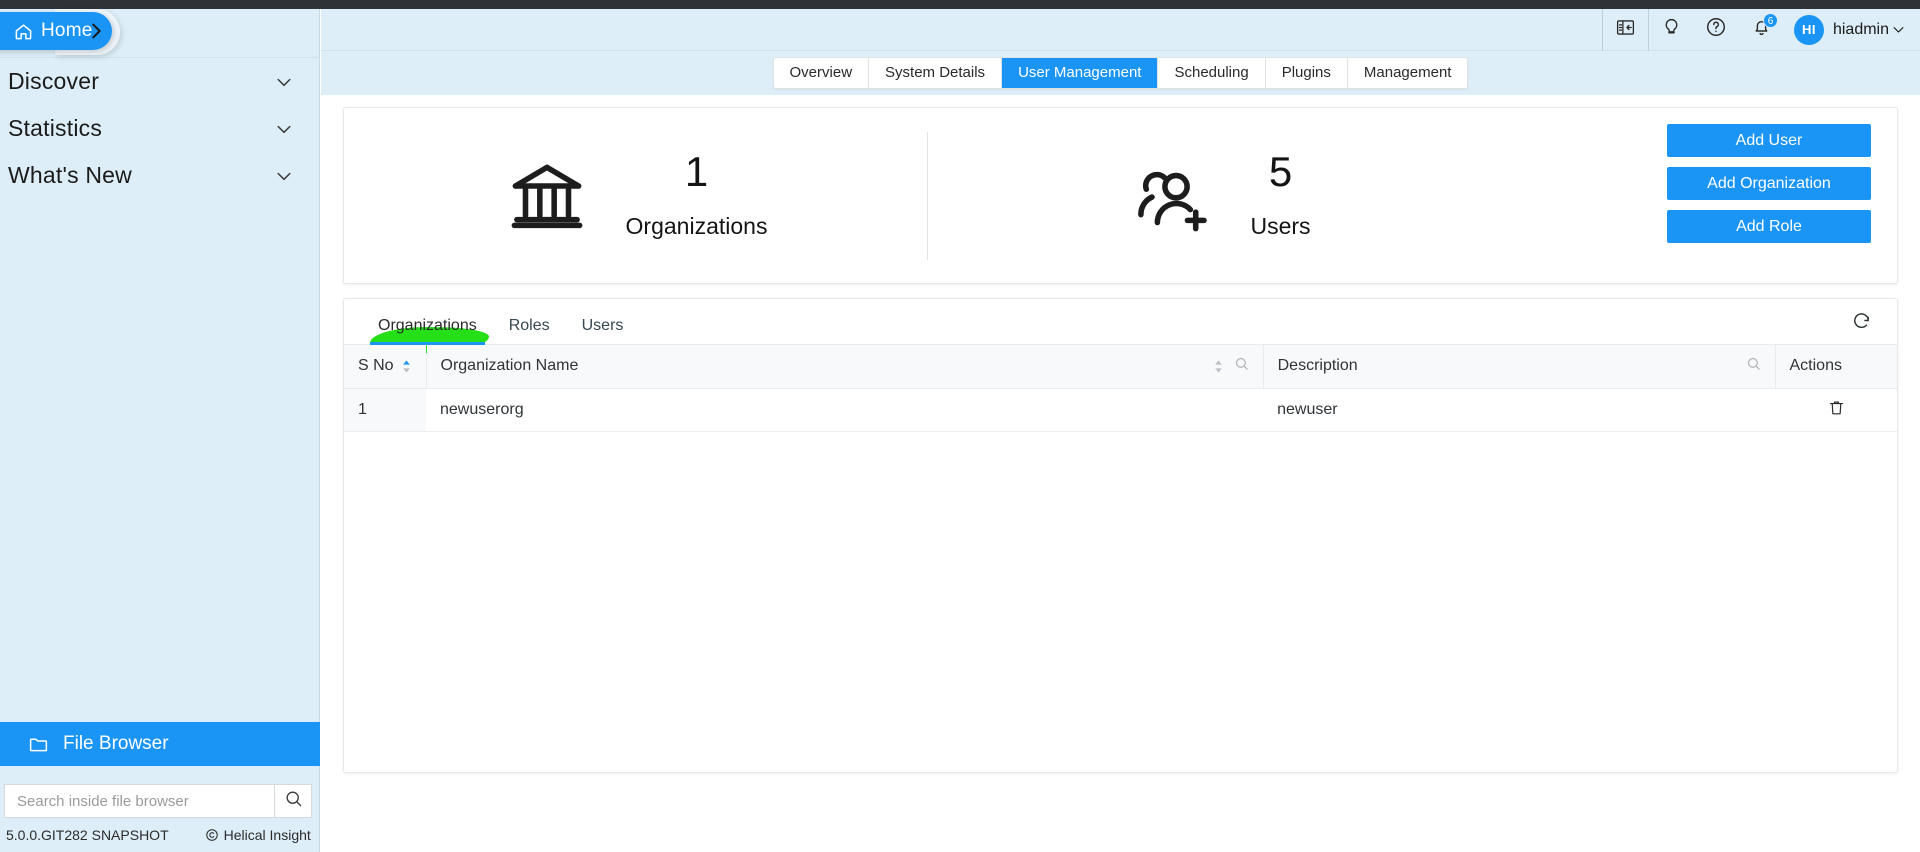  Describe the element at coordinates (116, 743) in the screenshot. I see `file-browser-label: File Browser` at that location.